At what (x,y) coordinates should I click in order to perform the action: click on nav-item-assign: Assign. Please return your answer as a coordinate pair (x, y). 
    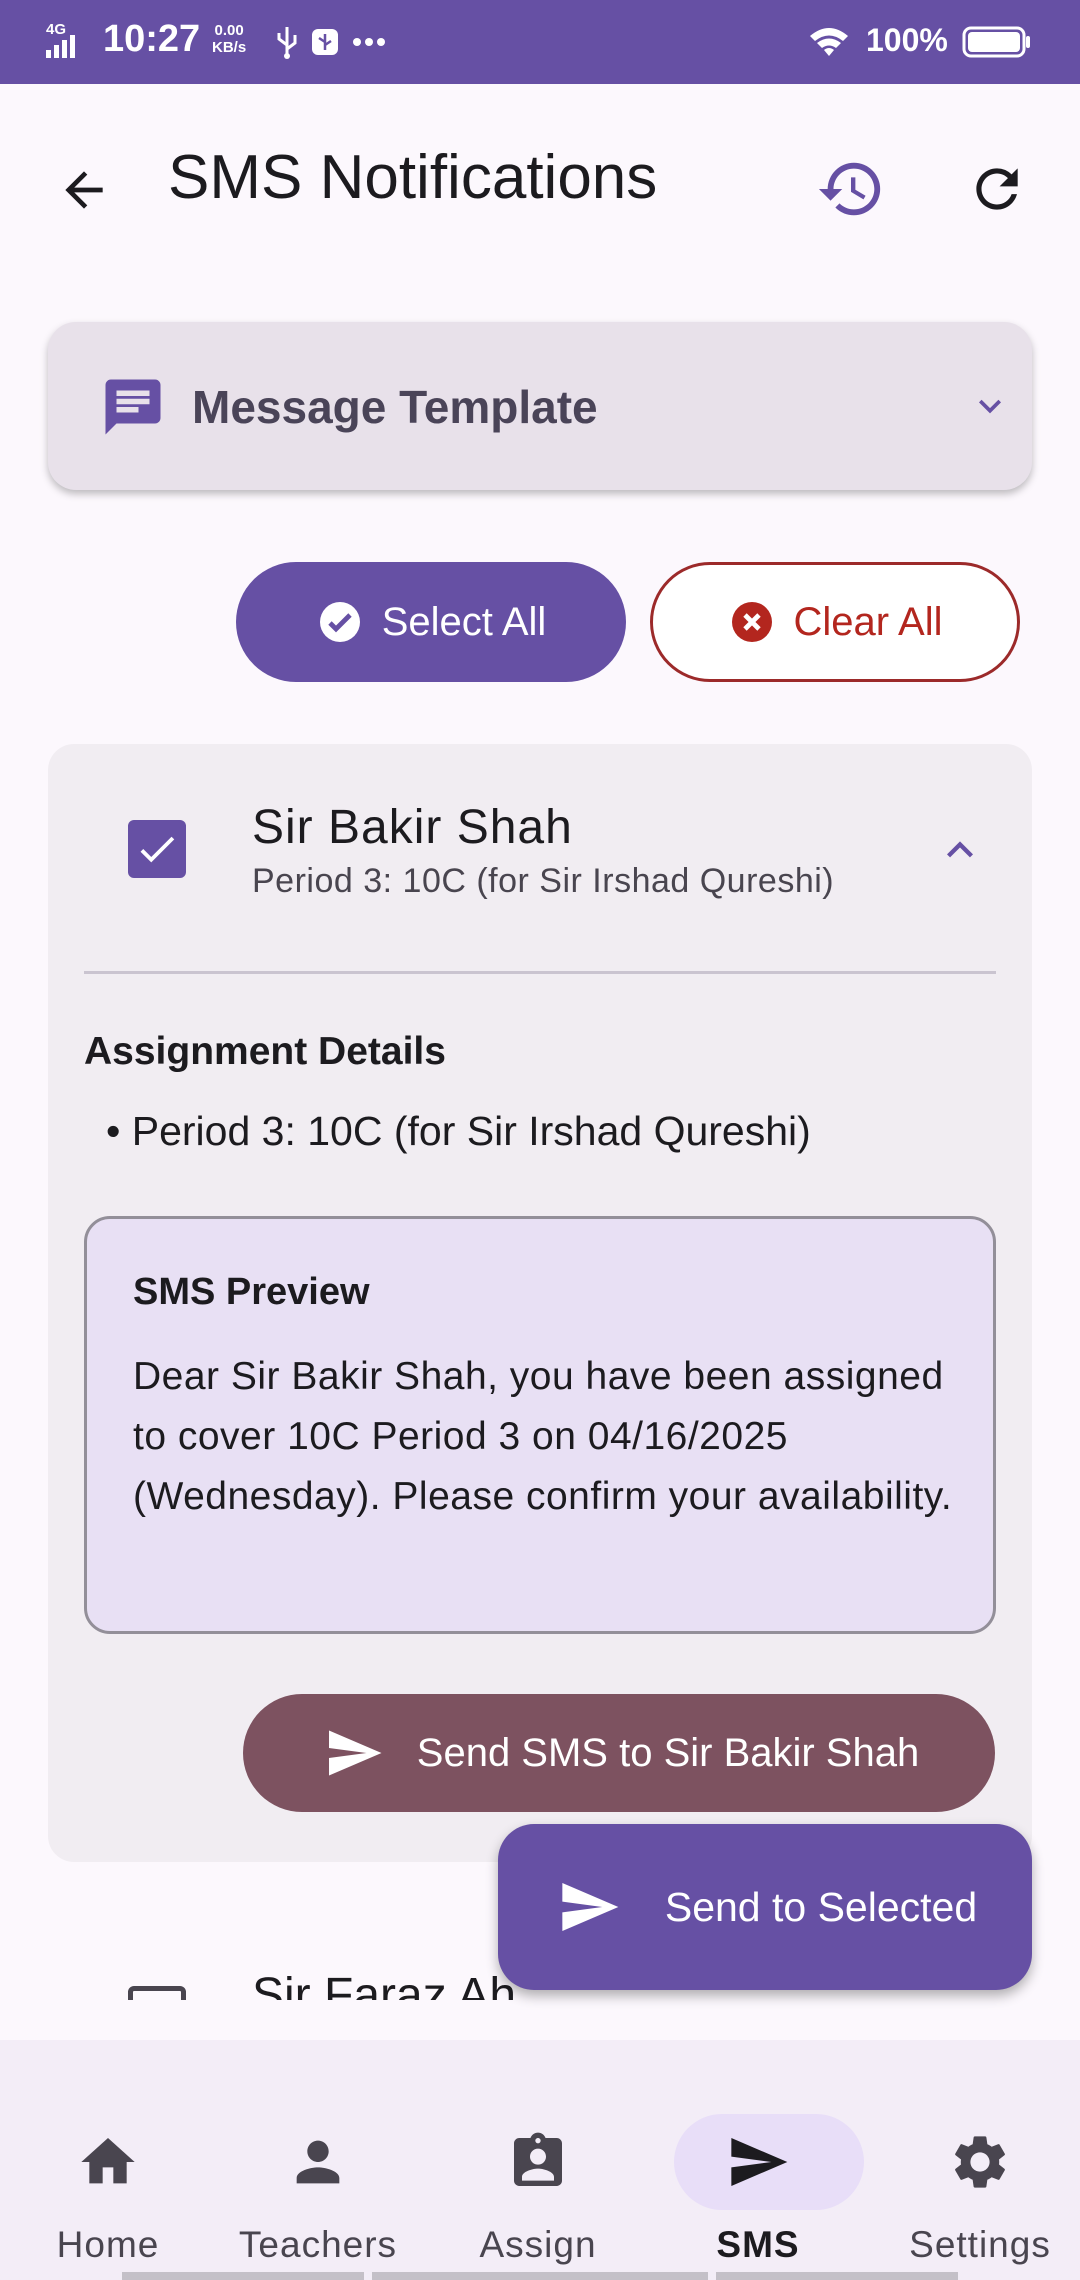
    Looking at the image, I should click on (538, 2169).